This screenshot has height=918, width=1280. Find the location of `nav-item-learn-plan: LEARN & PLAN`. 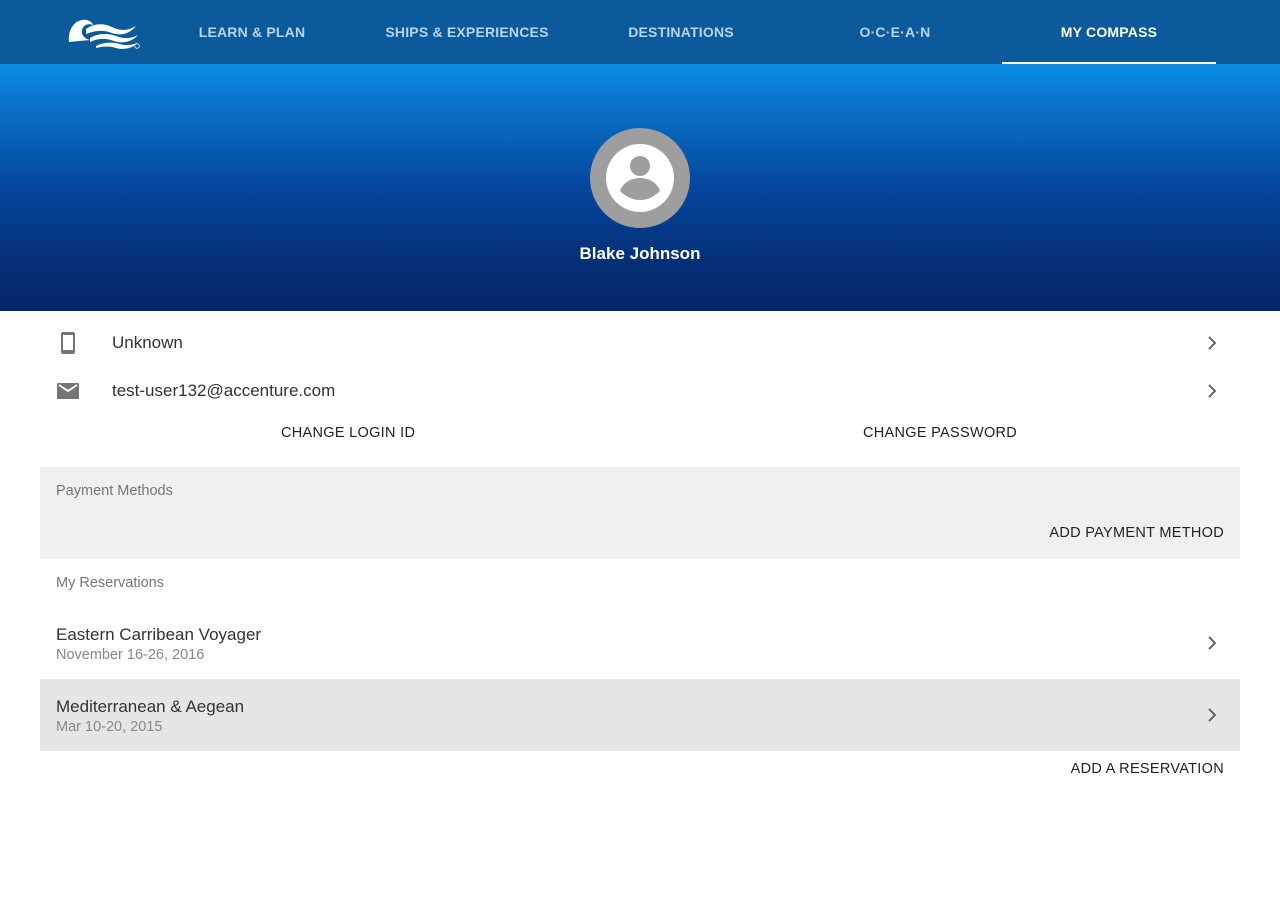

nav-item-learn-plan: LEARN & PLAN is located at coordinates (252, 32).